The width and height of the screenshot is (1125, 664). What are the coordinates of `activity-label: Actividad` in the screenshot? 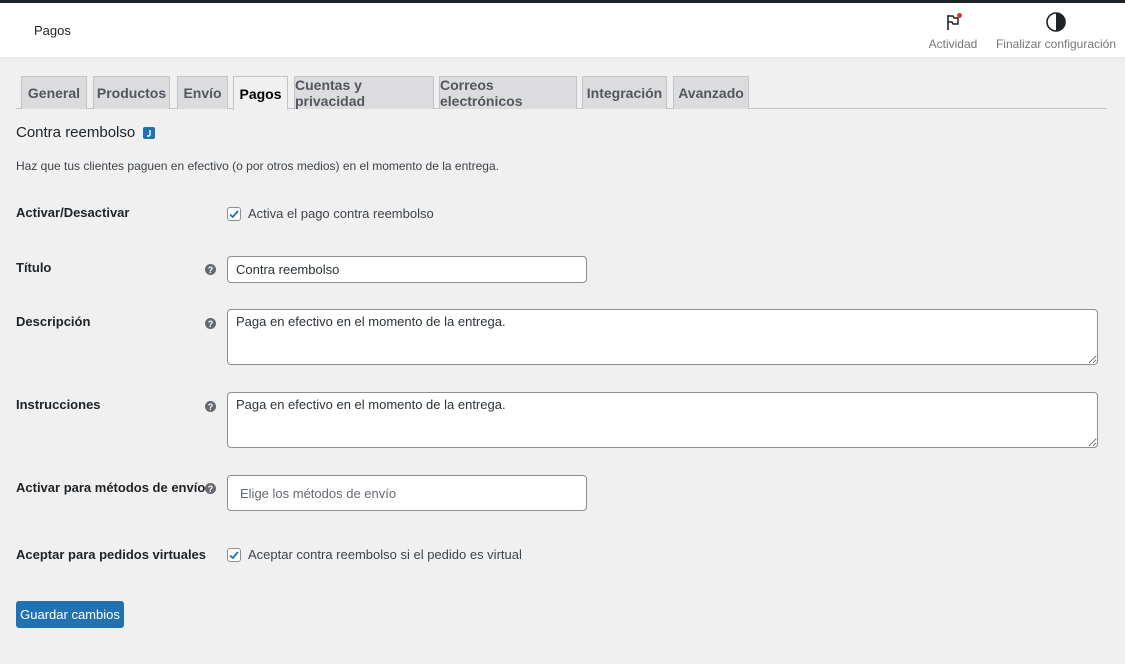 It's located at (953, 44).